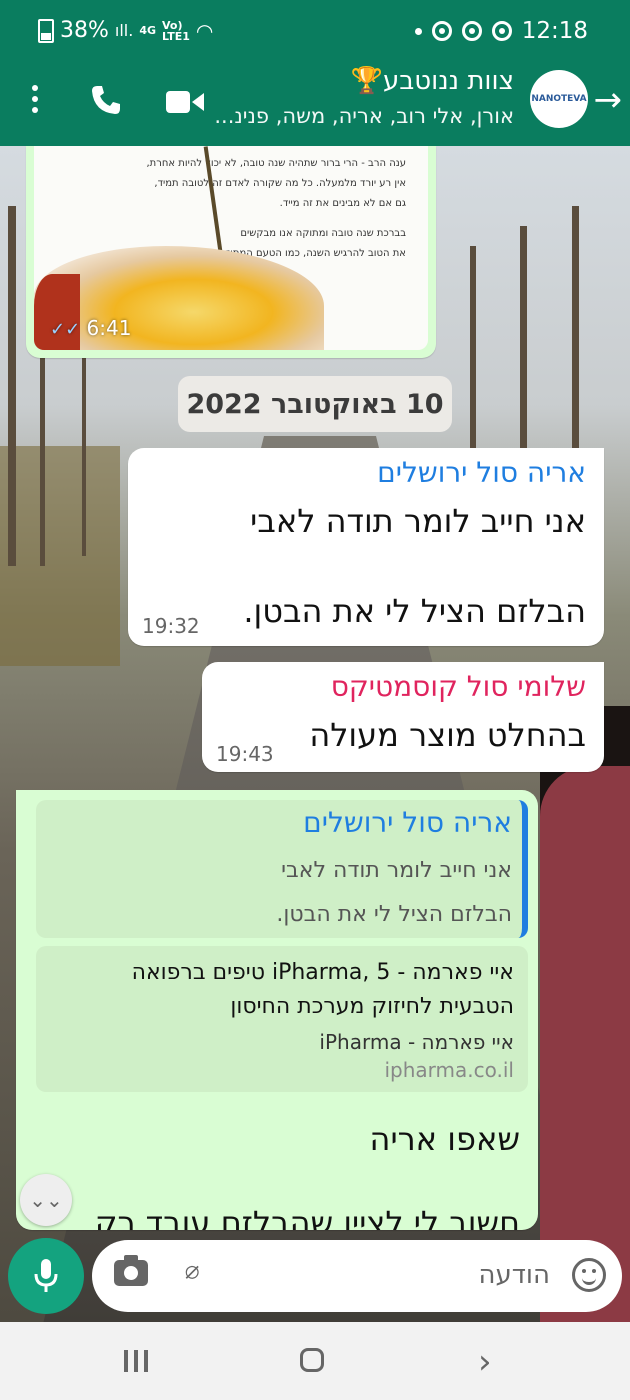 The height and width of the screenshot is (1400, 630). Describe the element at coordinates (65, 329) in the screenshot. I see `read-receipt-icon: ✓✓` at that location.